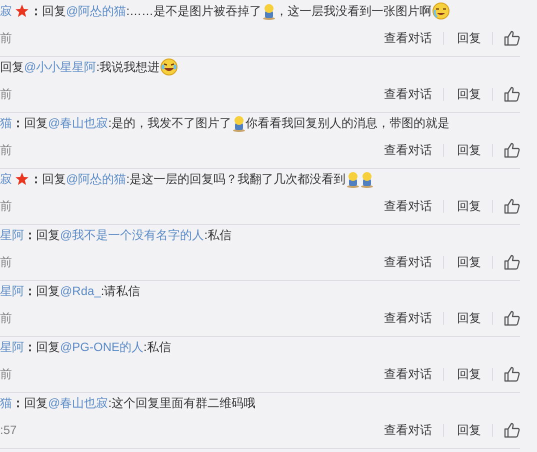 This screenshot has width=537, height=452. What do you see at coordinates (169, 67) in the screenshot?
I see `laughing-face-icon` at bounding box center [169, 67].